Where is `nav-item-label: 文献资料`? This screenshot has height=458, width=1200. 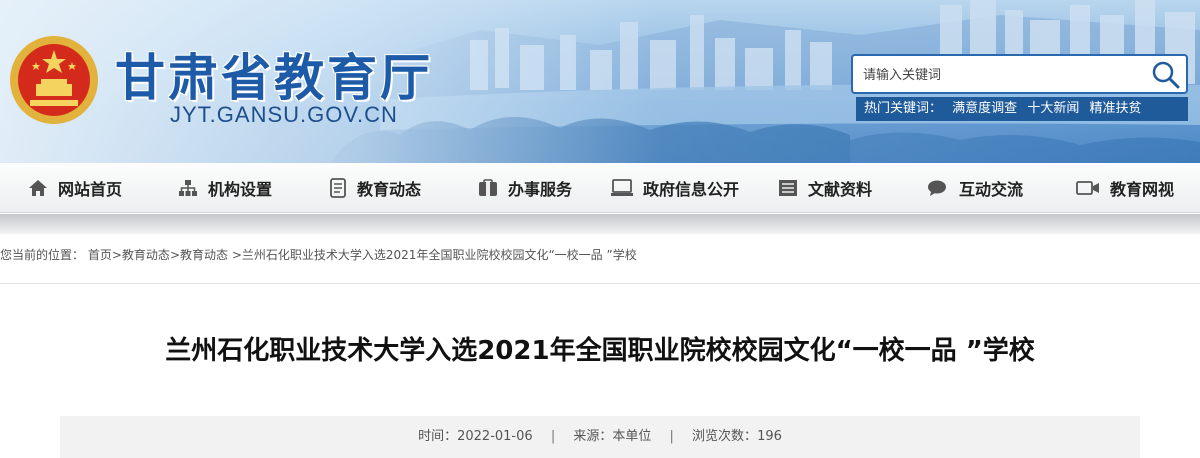 nav-item-label: 文献资料 is located at coordinates (839, 189).